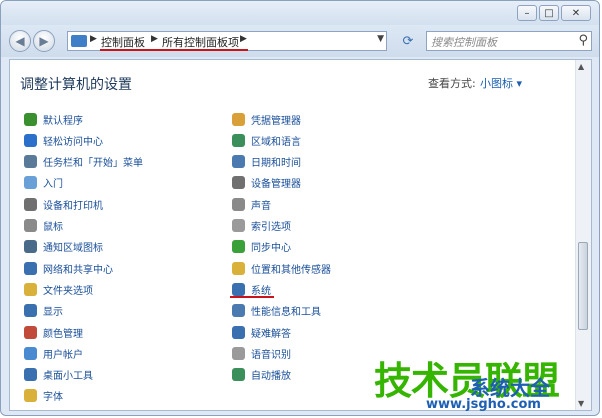  Describe the element at coordinates (583, 235) in the screenshot. I see `vertical-scrollbar: ▲ ▼` at that location.